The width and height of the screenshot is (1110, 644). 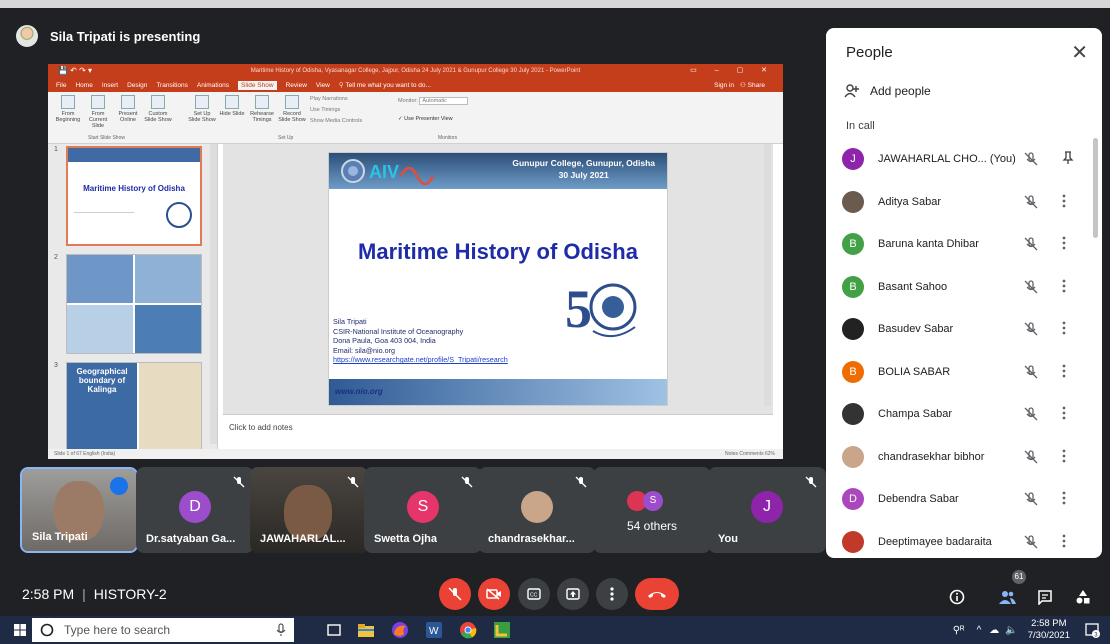 What do you see at coordinates (498, 427) in the screenshot?
I see `notes-pane: Click to add notes` at bounding box center [498, 427].